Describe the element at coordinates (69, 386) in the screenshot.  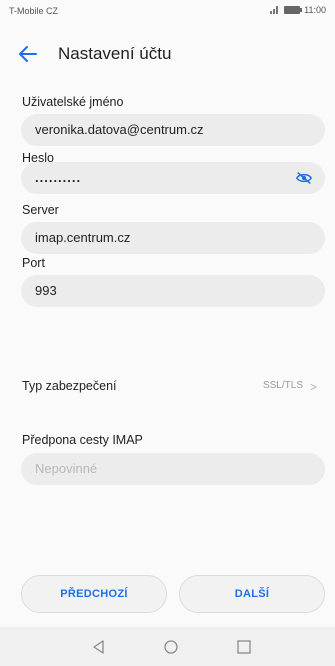
I see `security-type-label: Typ zabezpečení` at that location.